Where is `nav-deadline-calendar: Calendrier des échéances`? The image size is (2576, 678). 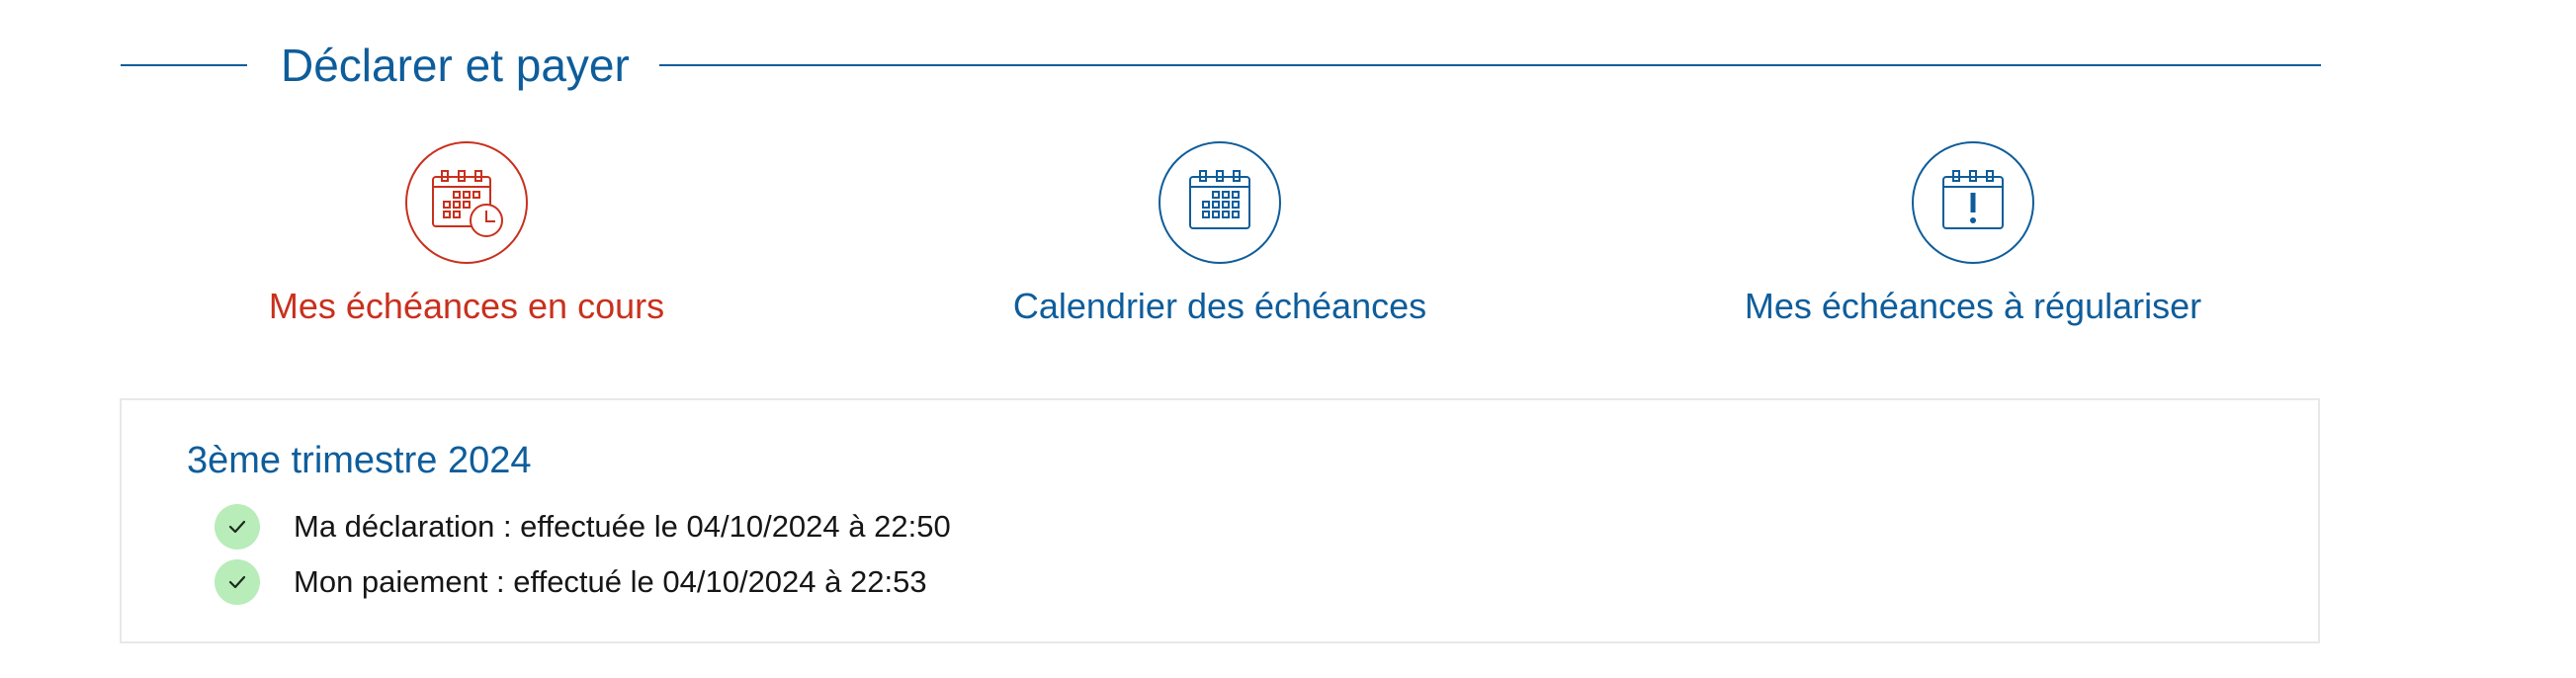
nav-deadline-calendar: Calendrier des échéances is located at coordinates (1220, 234).